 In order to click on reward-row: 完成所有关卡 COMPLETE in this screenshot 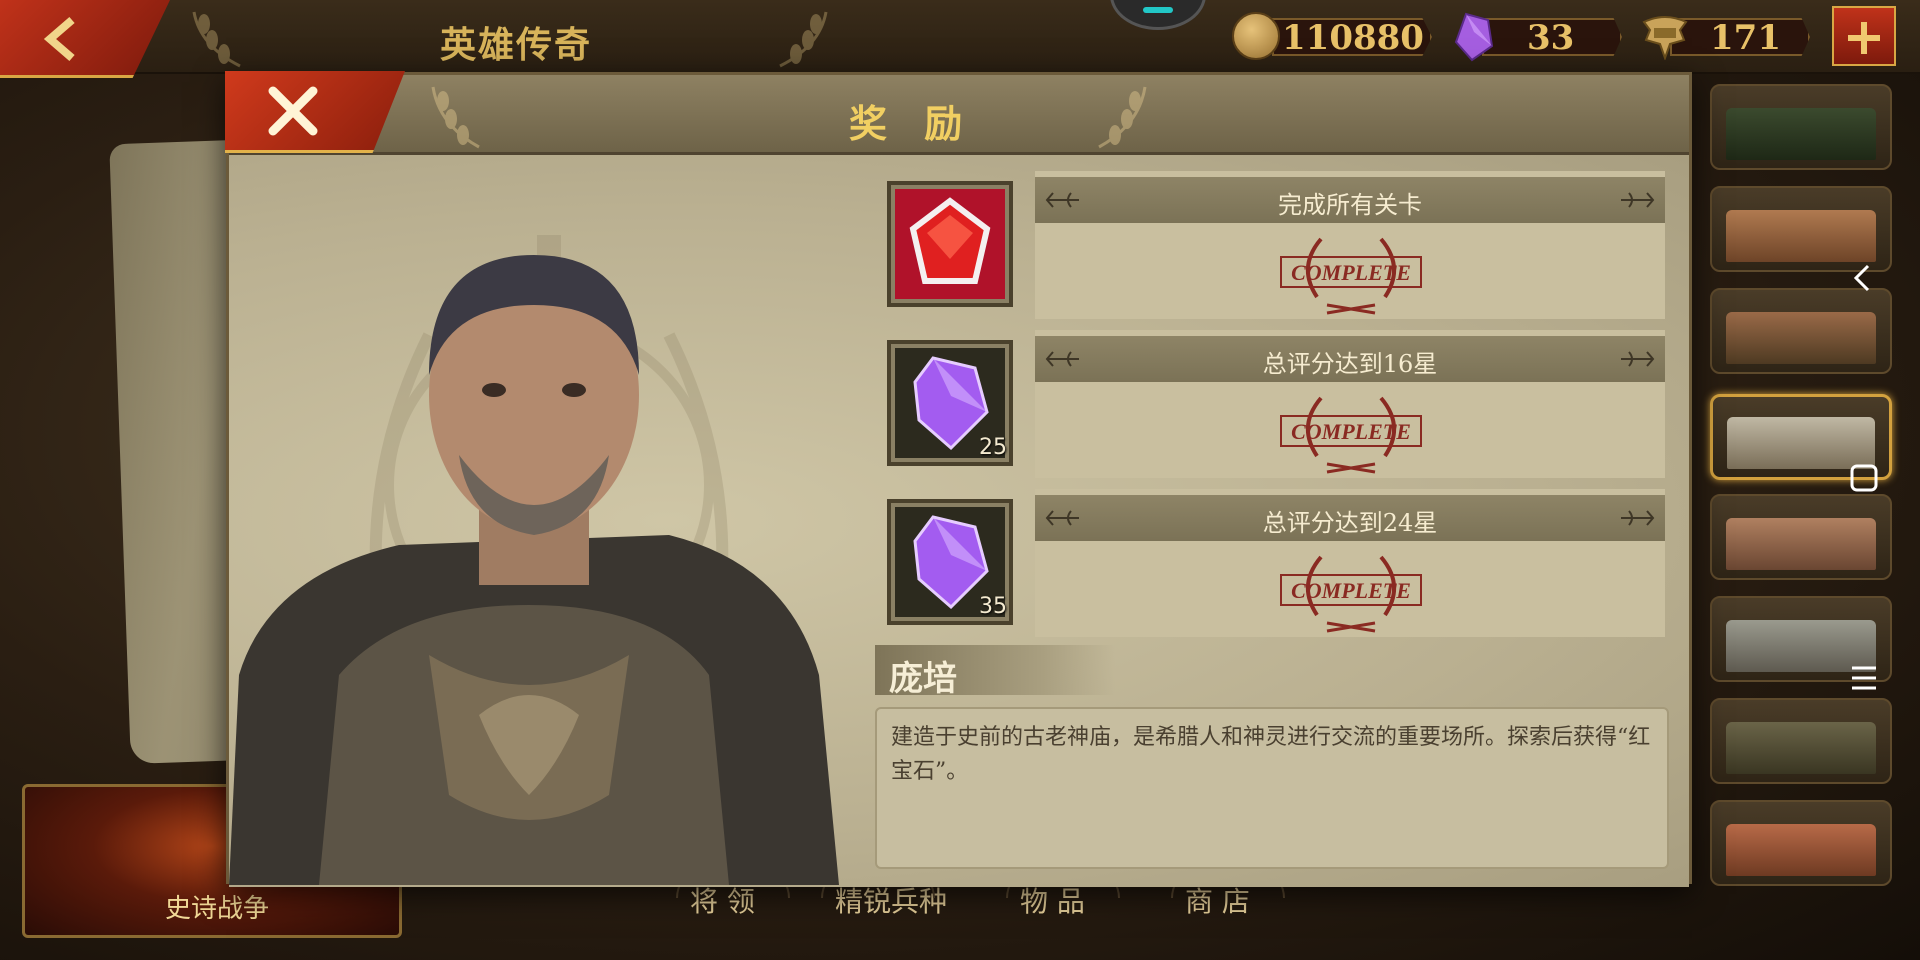, I will do `click(1275, 249)`.